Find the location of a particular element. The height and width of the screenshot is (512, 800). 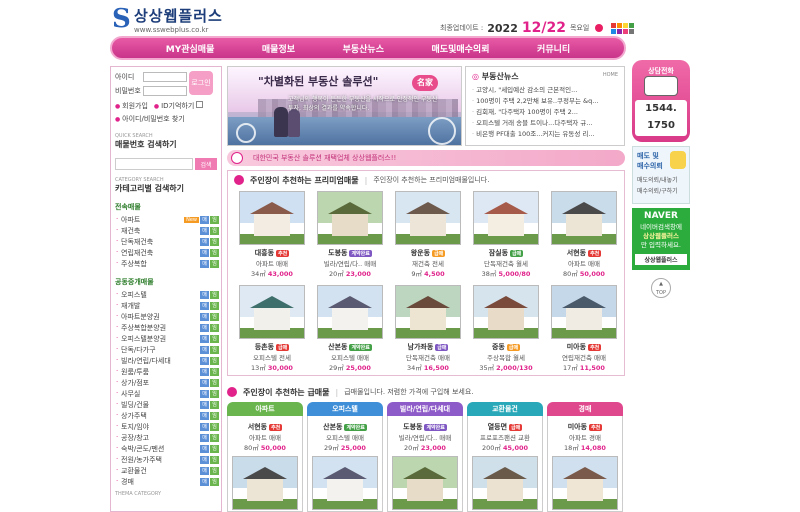

sell-request-link: 매도의뢰/내놓기 is located at coordinates (661, 179).